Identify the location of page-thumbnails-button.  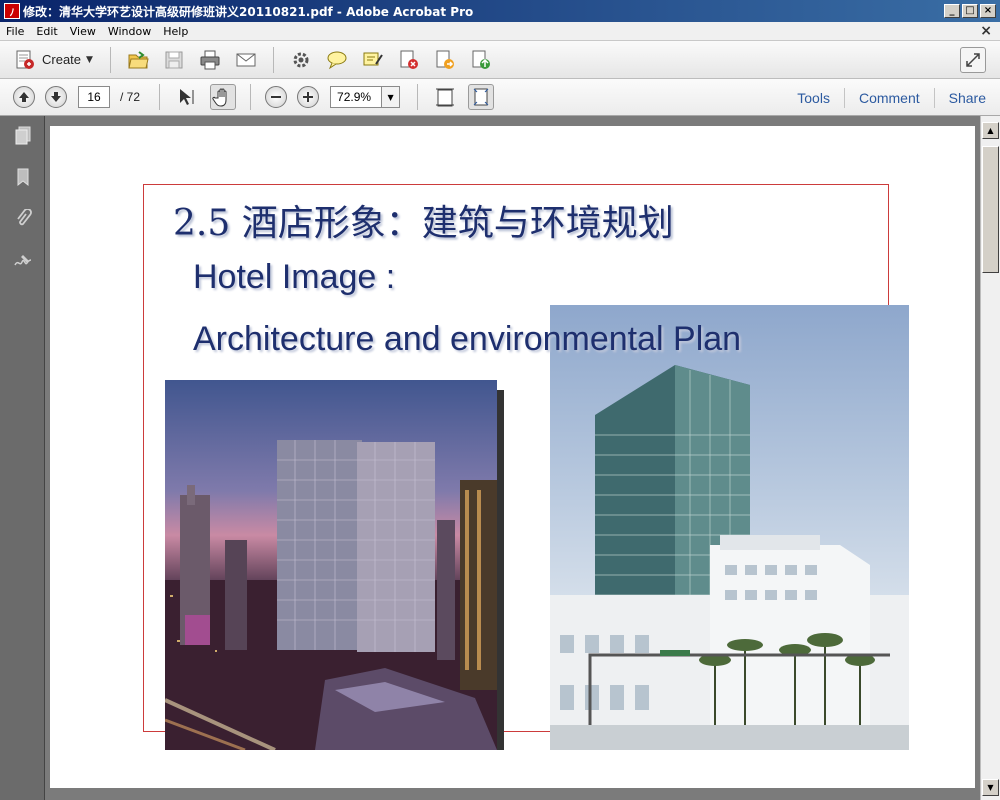
(23, 135).